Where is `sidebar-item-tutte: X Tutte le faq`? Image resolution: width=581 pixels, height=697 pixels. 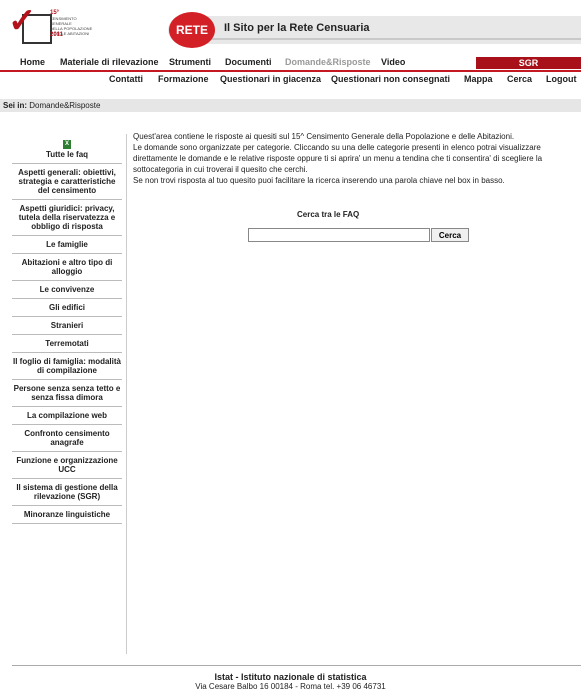
sidebar-item-tutte: X Tutte le faq is located at coordinates (67, 150).